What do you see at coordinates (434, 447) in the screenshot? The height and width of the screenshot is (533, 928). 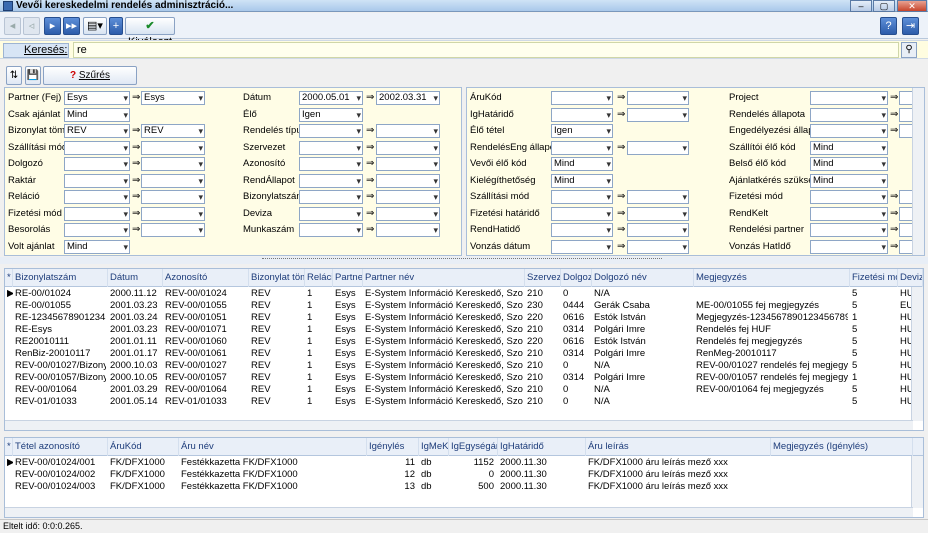 I see `column-header: IgMeKd` at bounding box center [434, 447].